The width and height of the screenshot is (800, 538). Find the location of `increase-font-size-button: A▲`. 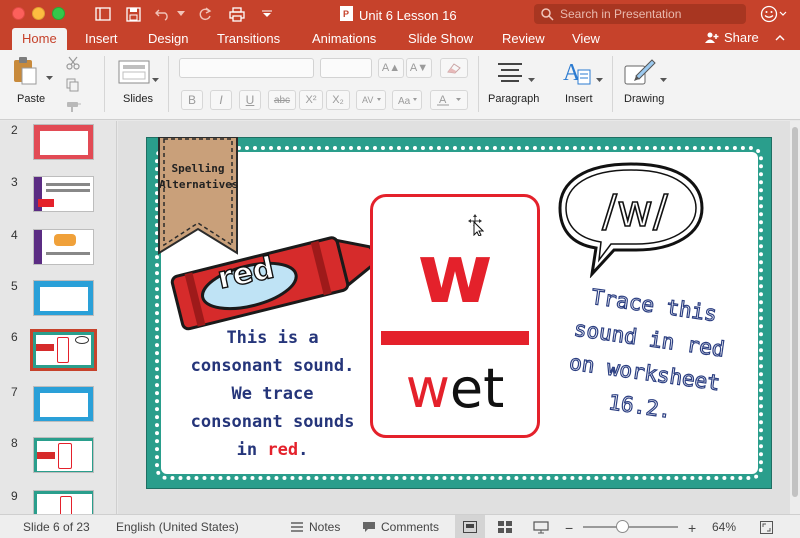

increase-font-size-button: A▲ is located at coordinates (391, 68).